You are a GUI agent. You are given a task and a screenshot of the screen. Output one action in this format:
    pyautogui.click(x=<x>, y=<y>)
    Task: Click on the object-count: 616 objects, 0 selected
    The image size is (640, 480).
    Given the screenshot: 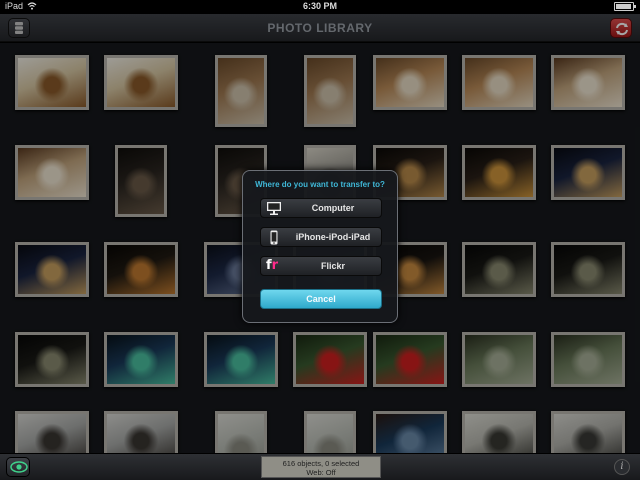 What is the action you would take?
    pyautogui.click(x=321, y=463)
    